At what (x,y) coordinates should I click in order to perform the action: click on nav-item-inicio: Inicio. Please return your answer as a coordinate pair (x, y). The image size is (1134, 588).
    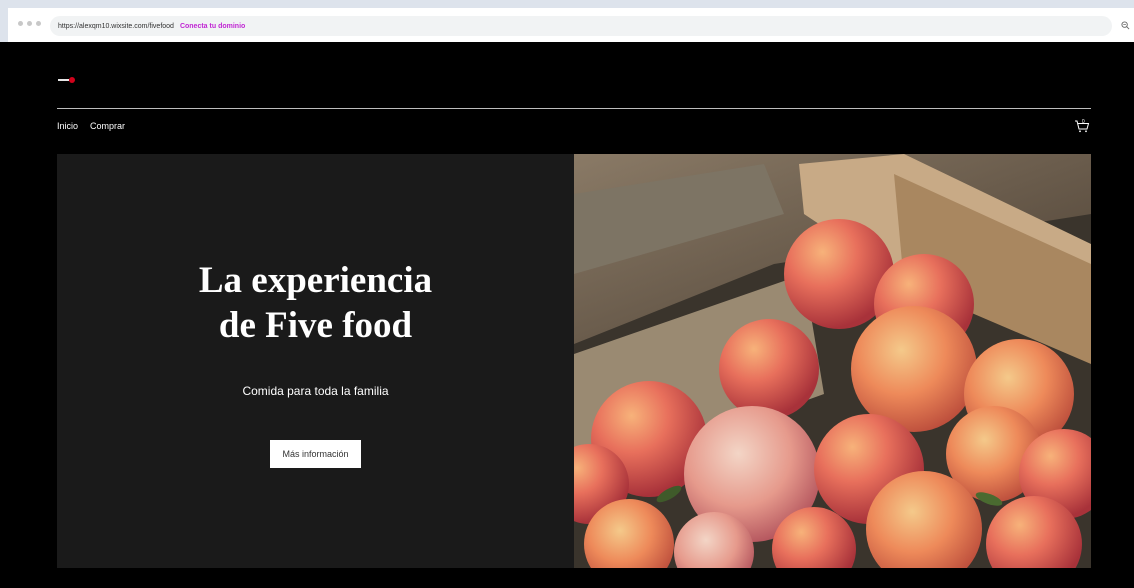
    Looking at the image, I should click on (67, 126).